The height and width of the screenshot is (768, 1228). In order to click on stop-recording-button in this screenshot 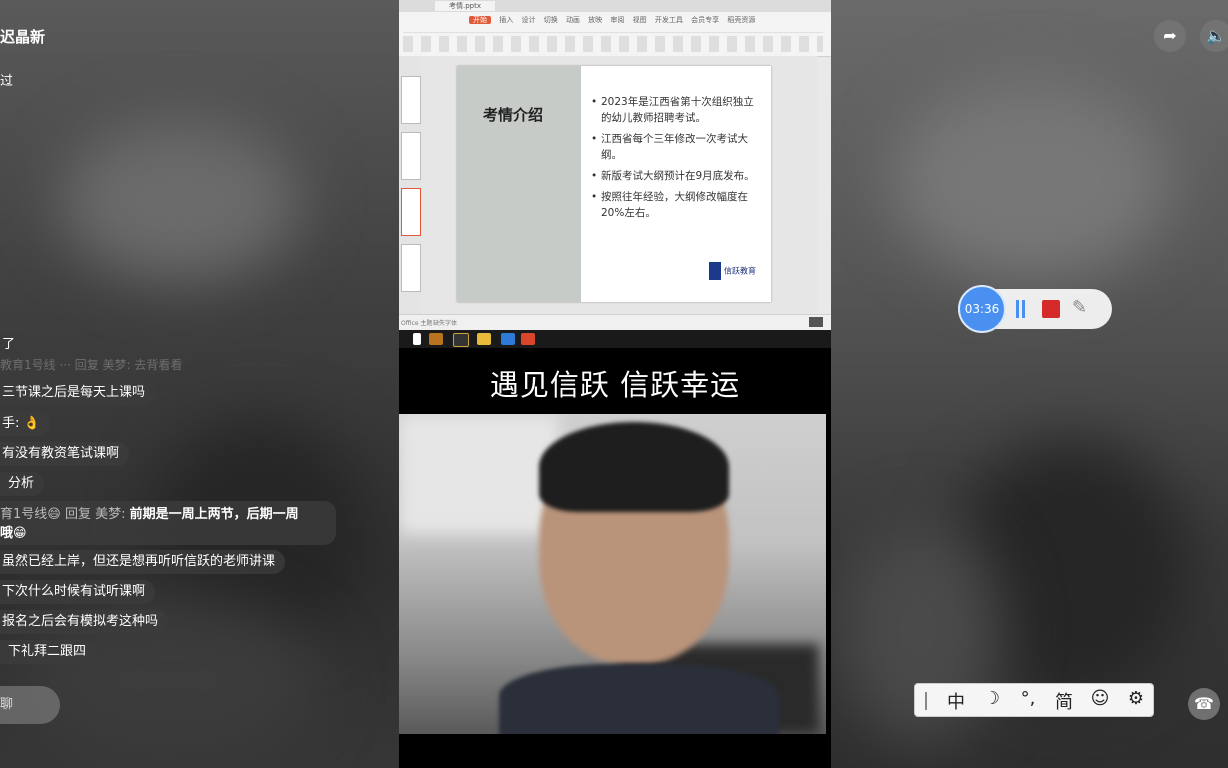, I will do `click(1051, 309)`.